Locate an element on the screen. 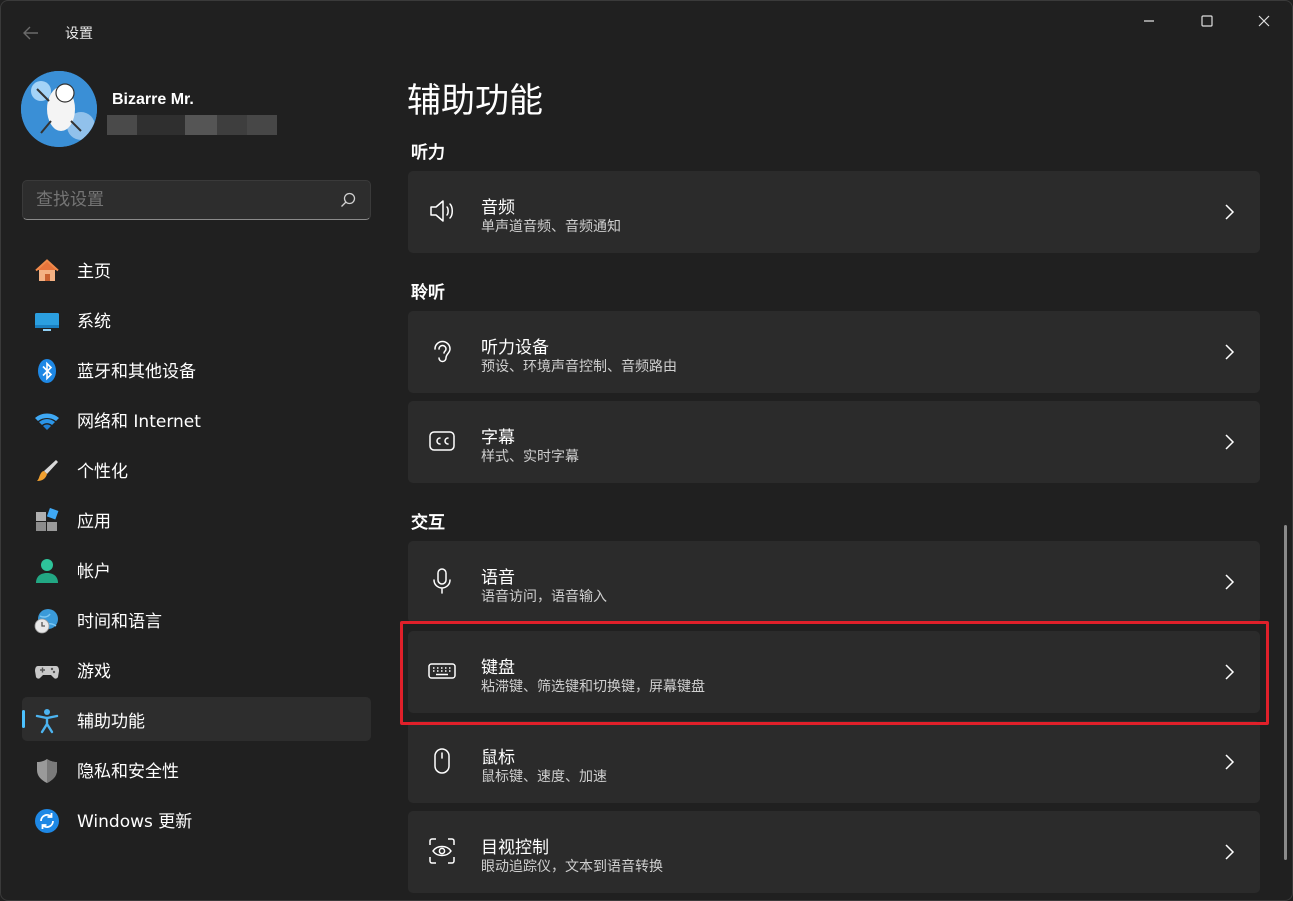  redacted-email is located at coordinates (192, 125).